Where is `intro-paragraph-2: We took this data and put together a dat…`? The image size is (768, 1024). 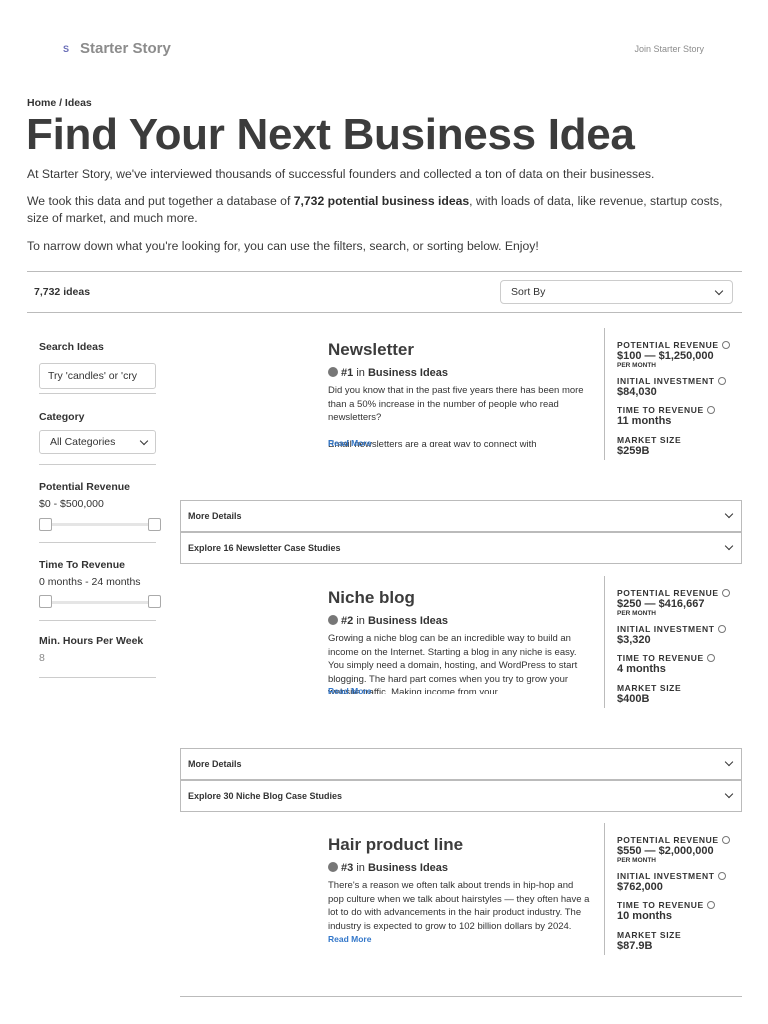
intro-paragraph-2: We took this data and put together a dat… is located at coordinates (375, 209).